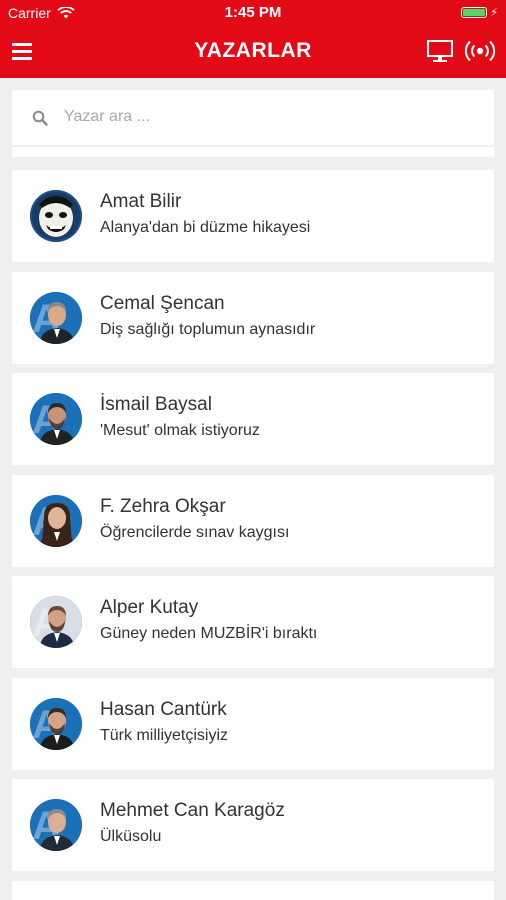 This screenshot has height=900, width=506. Describe the element at coordinates (253, 419) in the screenshot. I see `author-list-item: A İsmail Baysal 'Mesut' olmak istiyoruz` at that location.